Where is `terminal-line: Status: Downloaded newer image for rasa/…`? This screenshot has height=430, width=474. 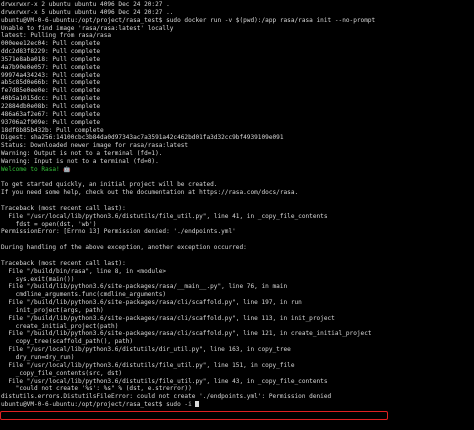 terminal-line: Status: Downloaded newer image for rasa/… is located at coordinates (95, 146).